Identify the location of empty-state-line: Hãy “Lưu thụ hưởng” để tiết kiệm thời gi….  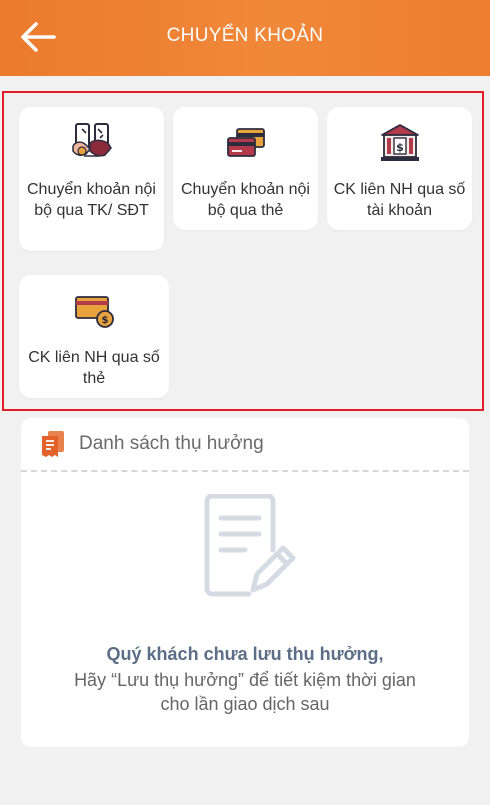
(245, 680).